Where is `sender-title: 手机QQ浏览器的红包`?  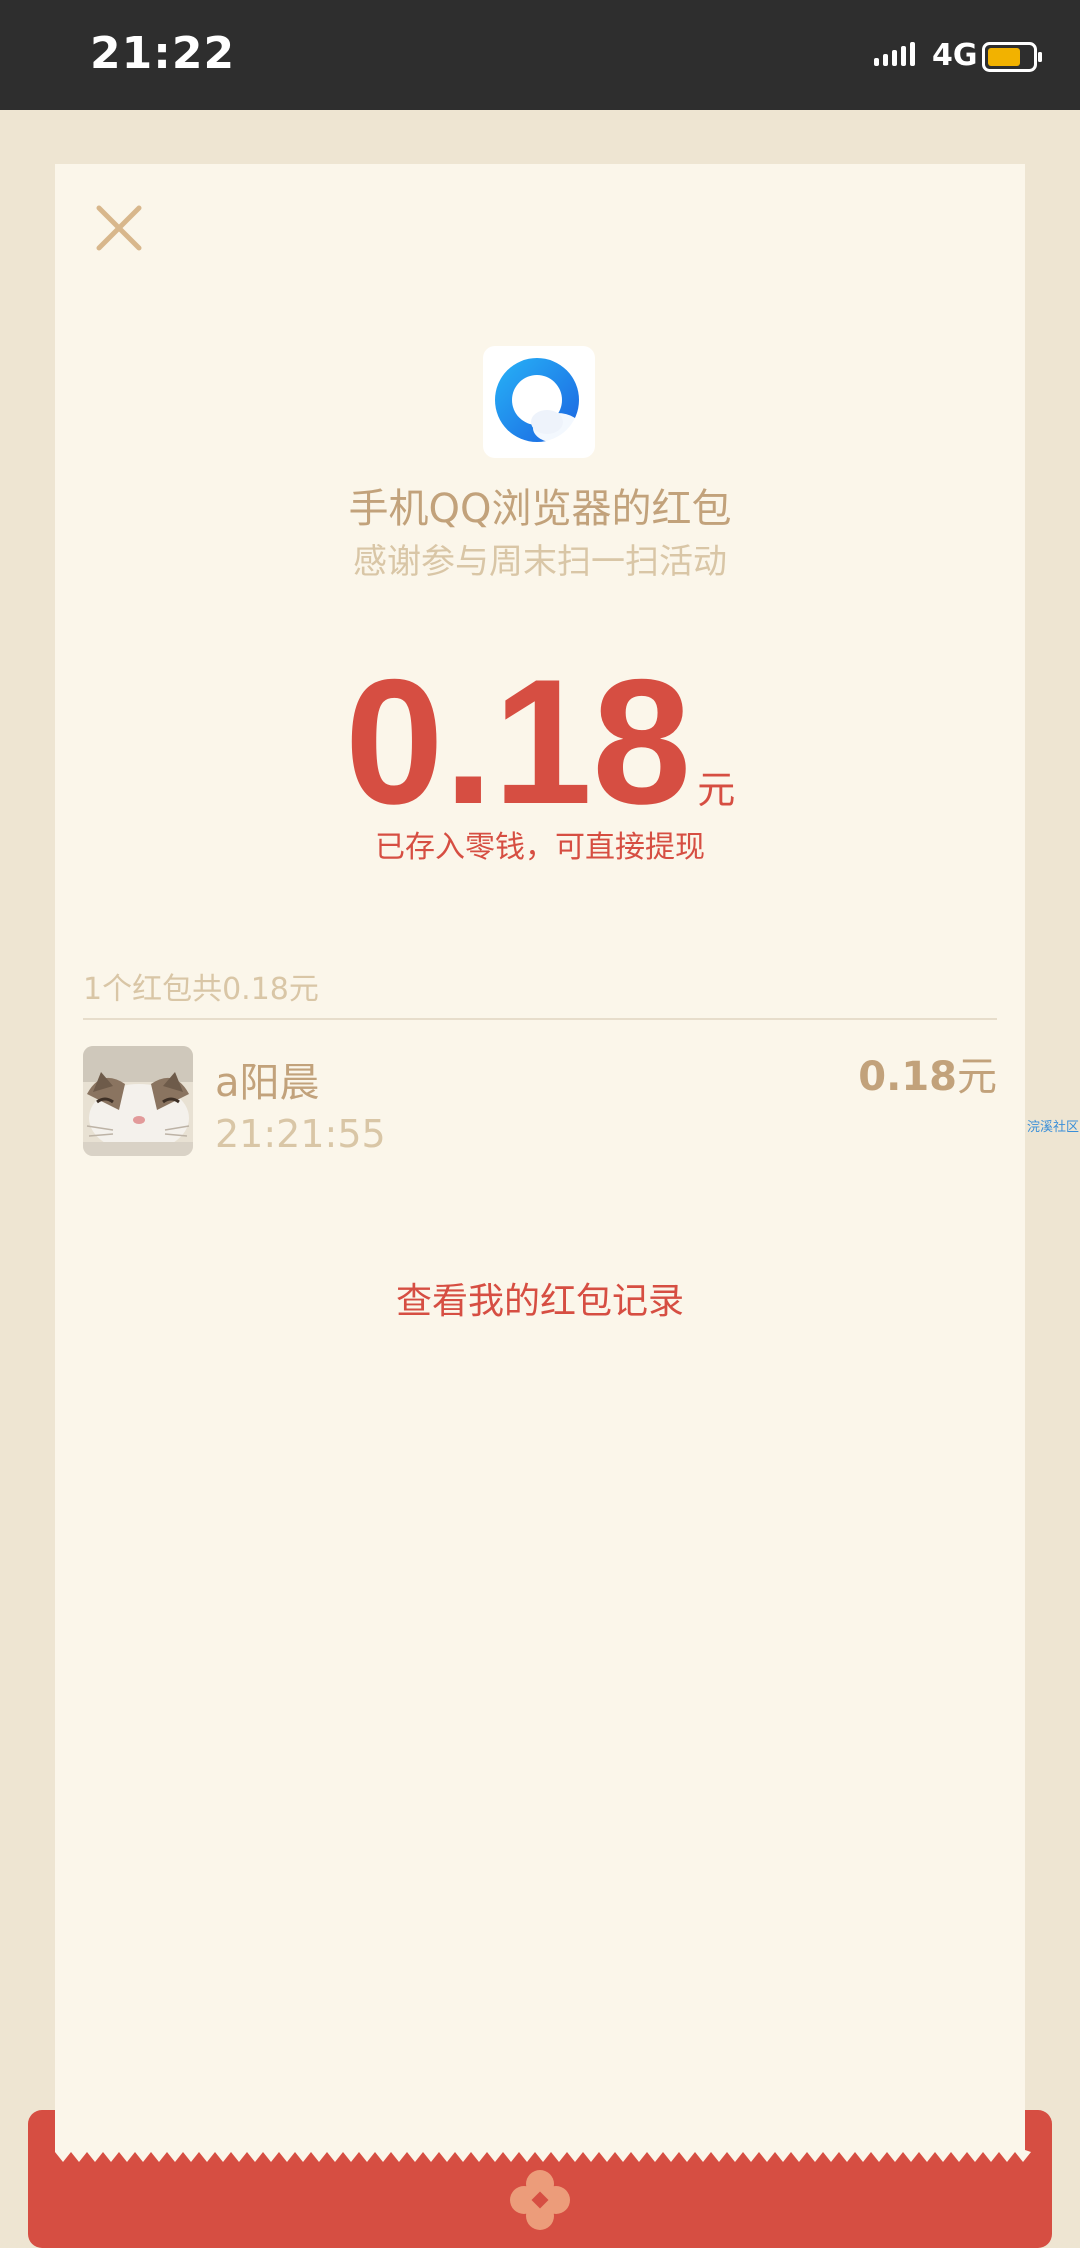
sender-title: 手机QQ浏览器的红包 is located at coordinates (540, 509).